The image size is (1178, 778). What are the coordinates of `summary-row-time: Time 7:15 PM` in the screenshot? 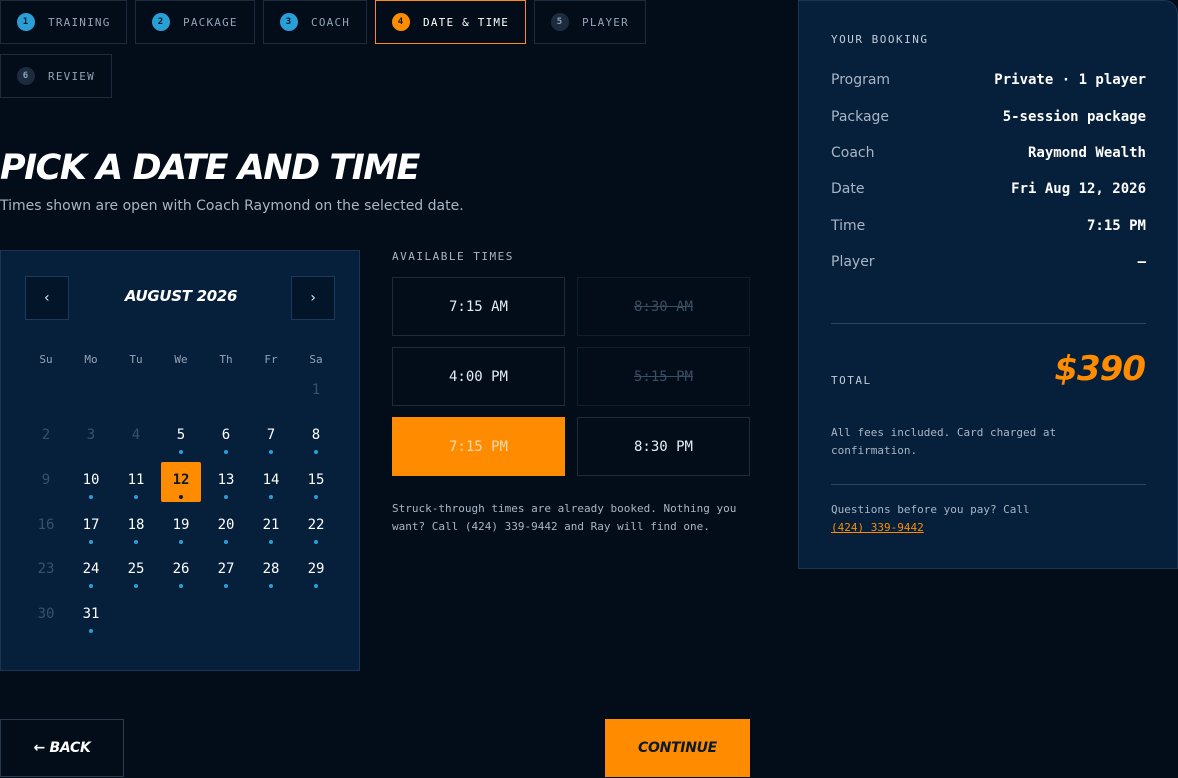 It's located at (988, 228).